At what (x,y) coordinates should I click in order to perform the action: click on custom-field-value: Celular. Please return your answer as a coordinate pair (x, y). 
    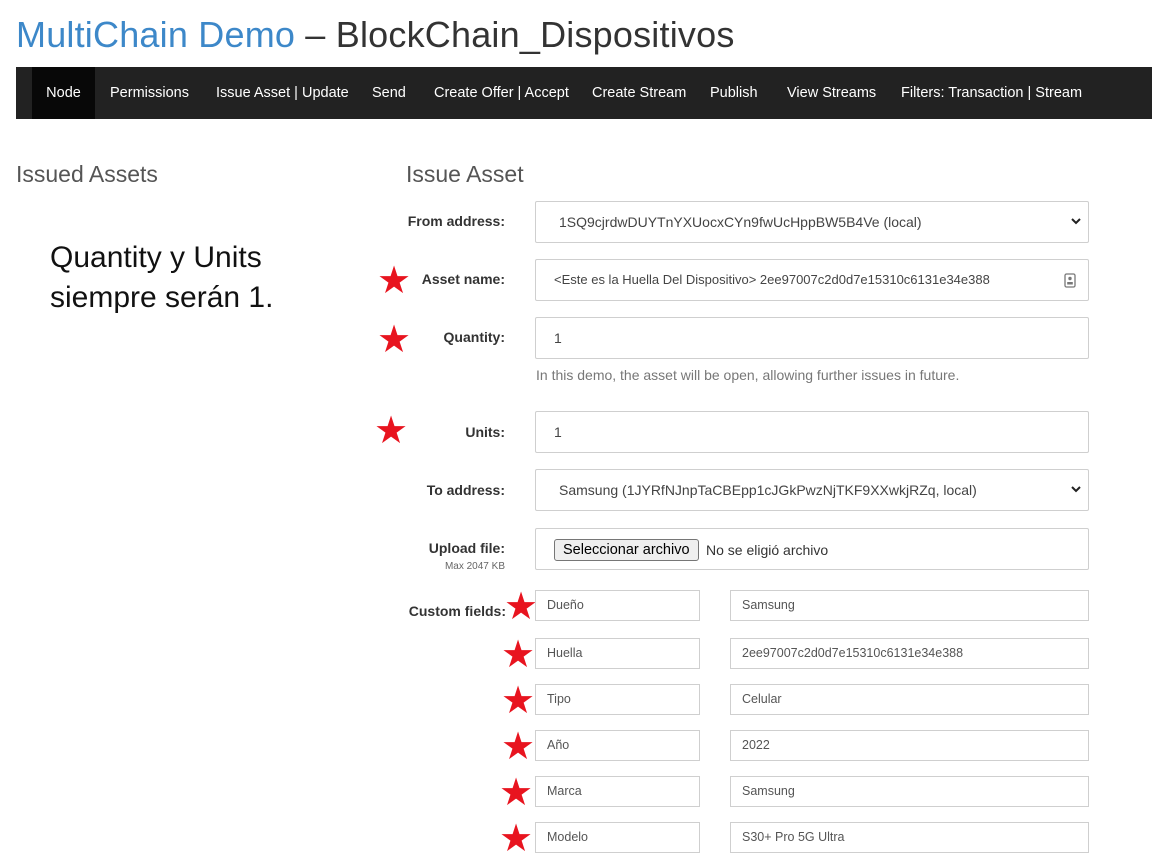
    Looking at the image, I should click on (909, 699).